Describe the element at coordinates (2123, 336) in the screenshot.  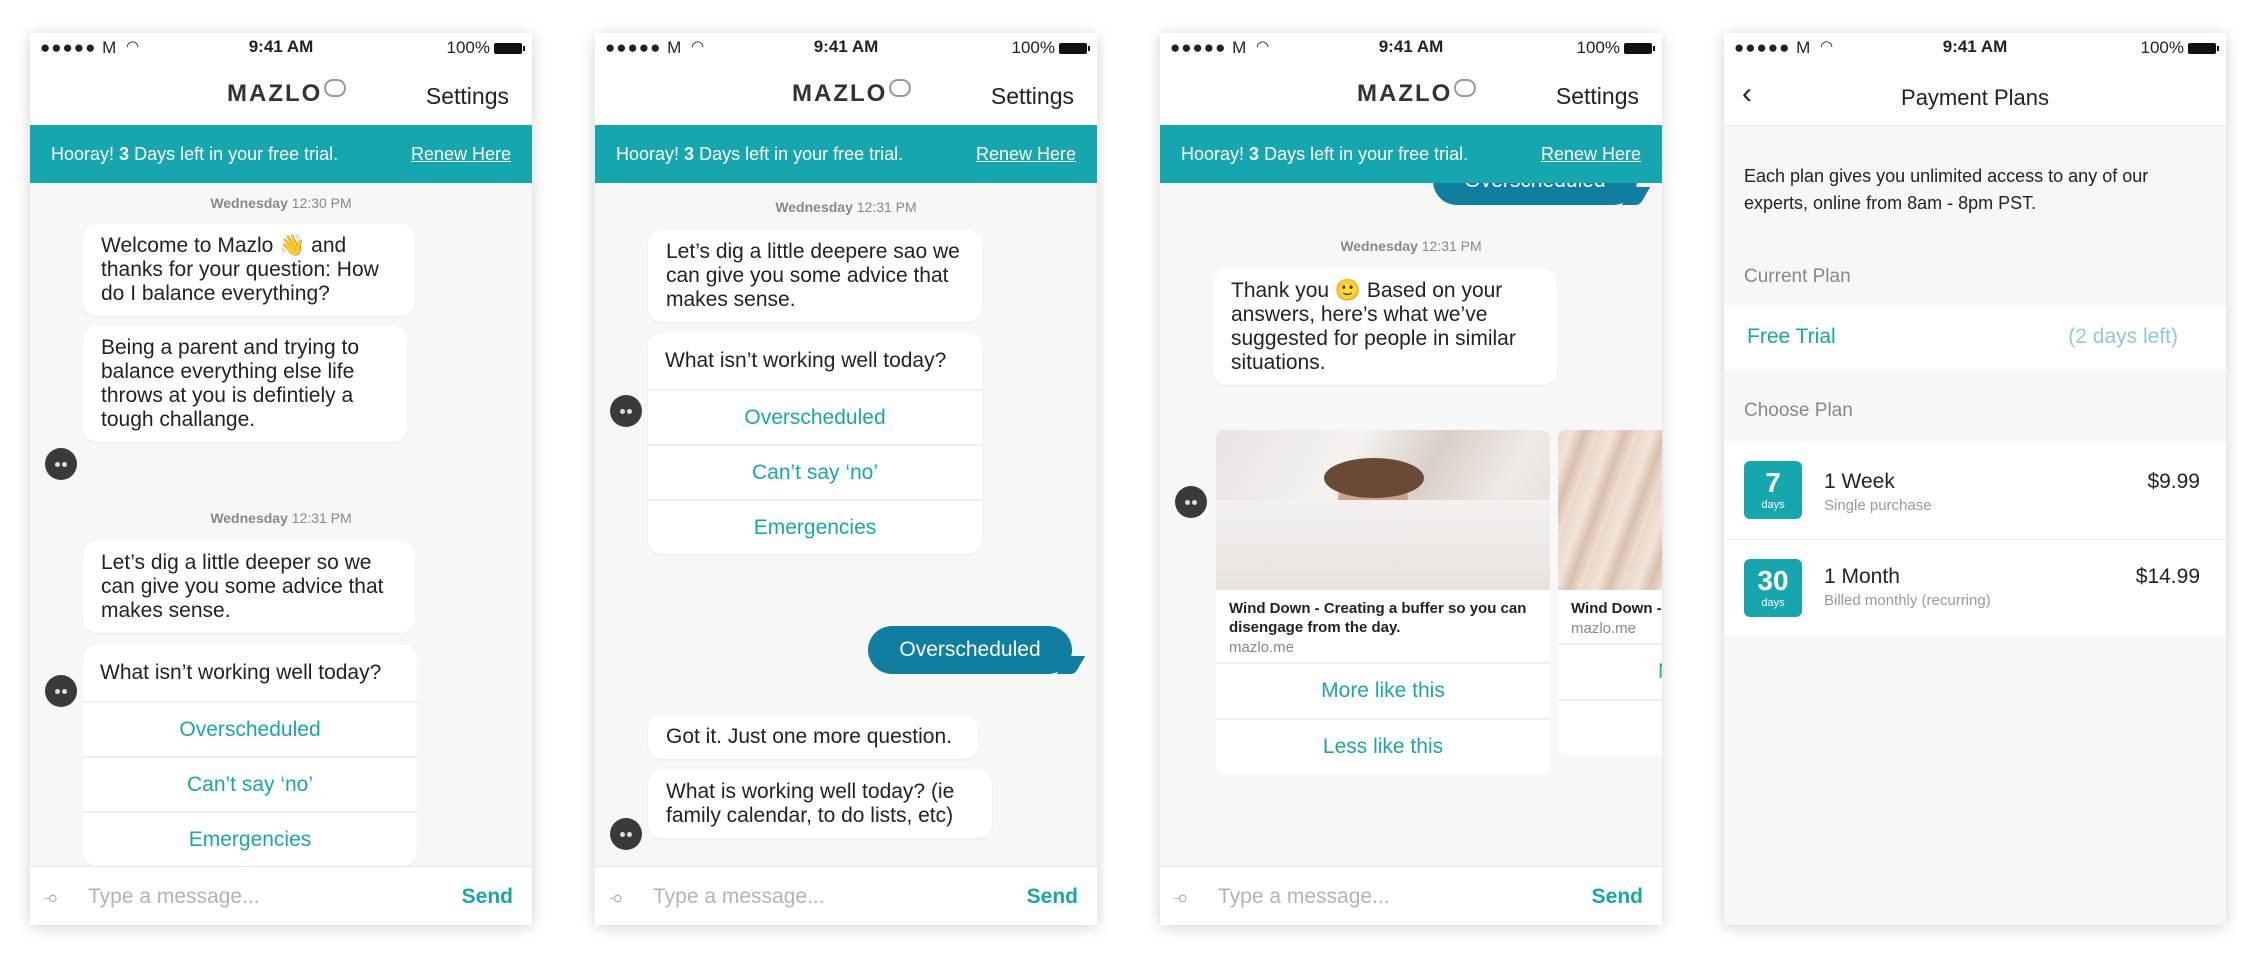
I see `current-plan-days-left: (2 days left)` at that location.